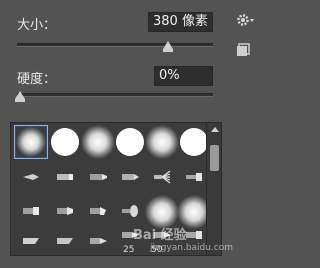  Describe the element at coordinates (213, 189) in the screenshot. I see `brush-list-scrollbar` at that location.